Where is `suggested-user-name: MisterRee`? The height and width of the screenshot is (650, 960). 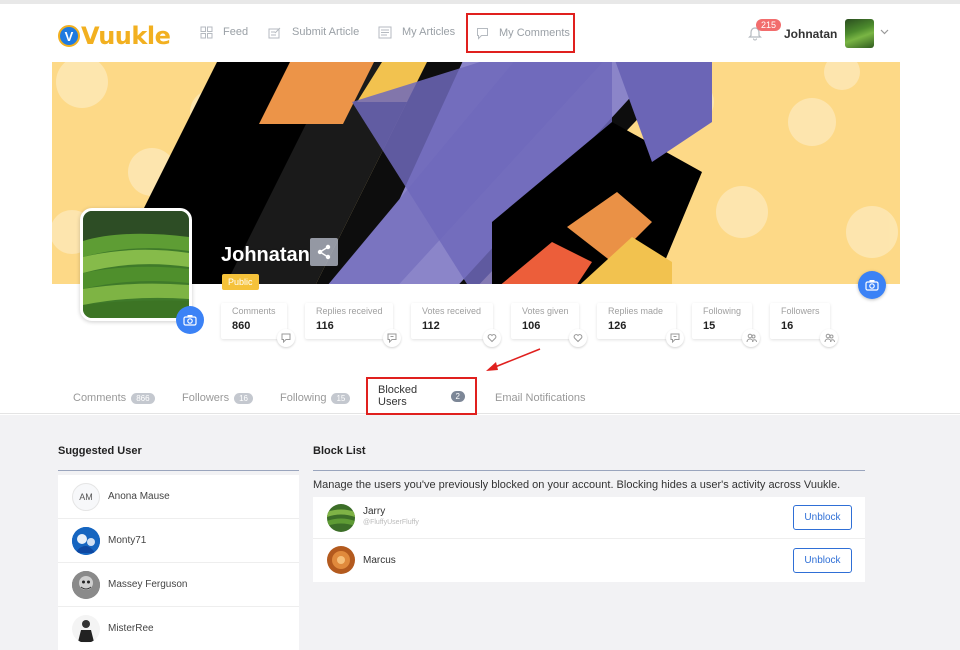 suggested-user-name: MisterRee is located at coordinates (131, 628).